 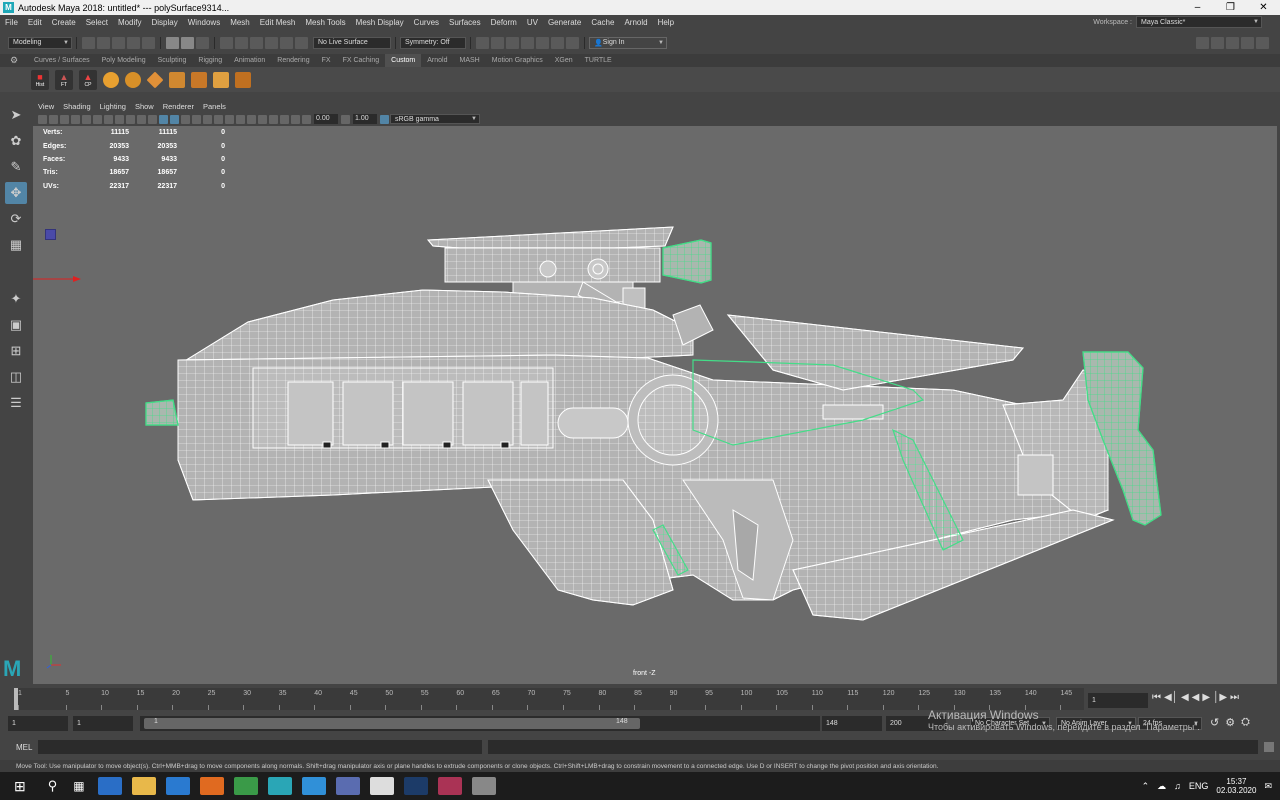 I want to click on shelf-tab-curves-surfaces: Curves / Surfaces, so click(x=62, y=60).